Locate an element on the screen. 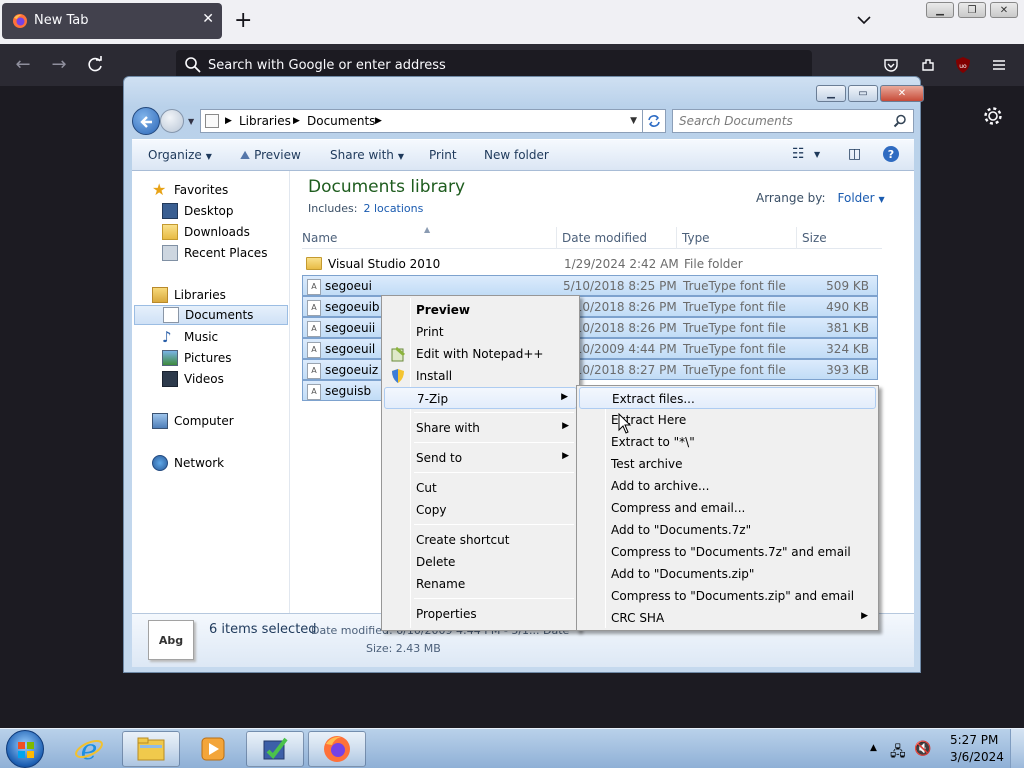 This screenshot has width=1024, height=768. menu-item-crc-sha: CRC SHA ▶ is located at coordinates (727, 618).